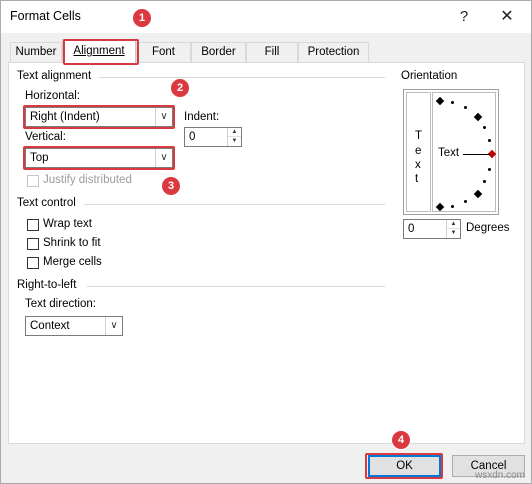  Describe the element at coordinates (192, 137) in the screenshot. I see `indent-value: 0` at that location.